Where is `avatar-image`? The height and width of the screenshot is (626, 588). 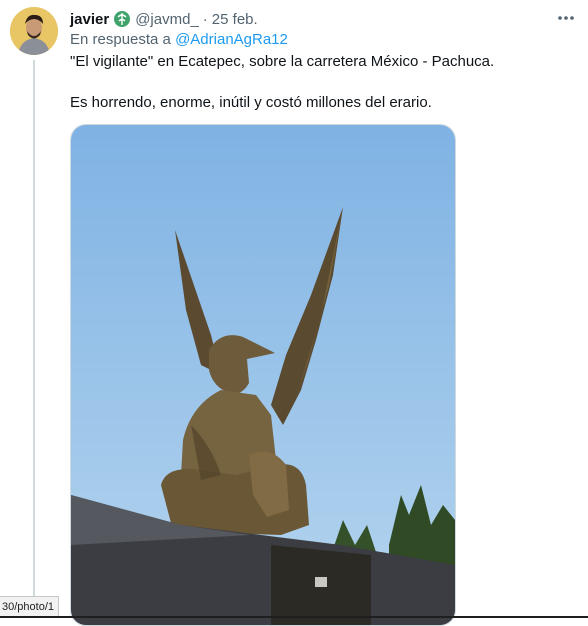 avatar-image is located at coordinates (34, 31).